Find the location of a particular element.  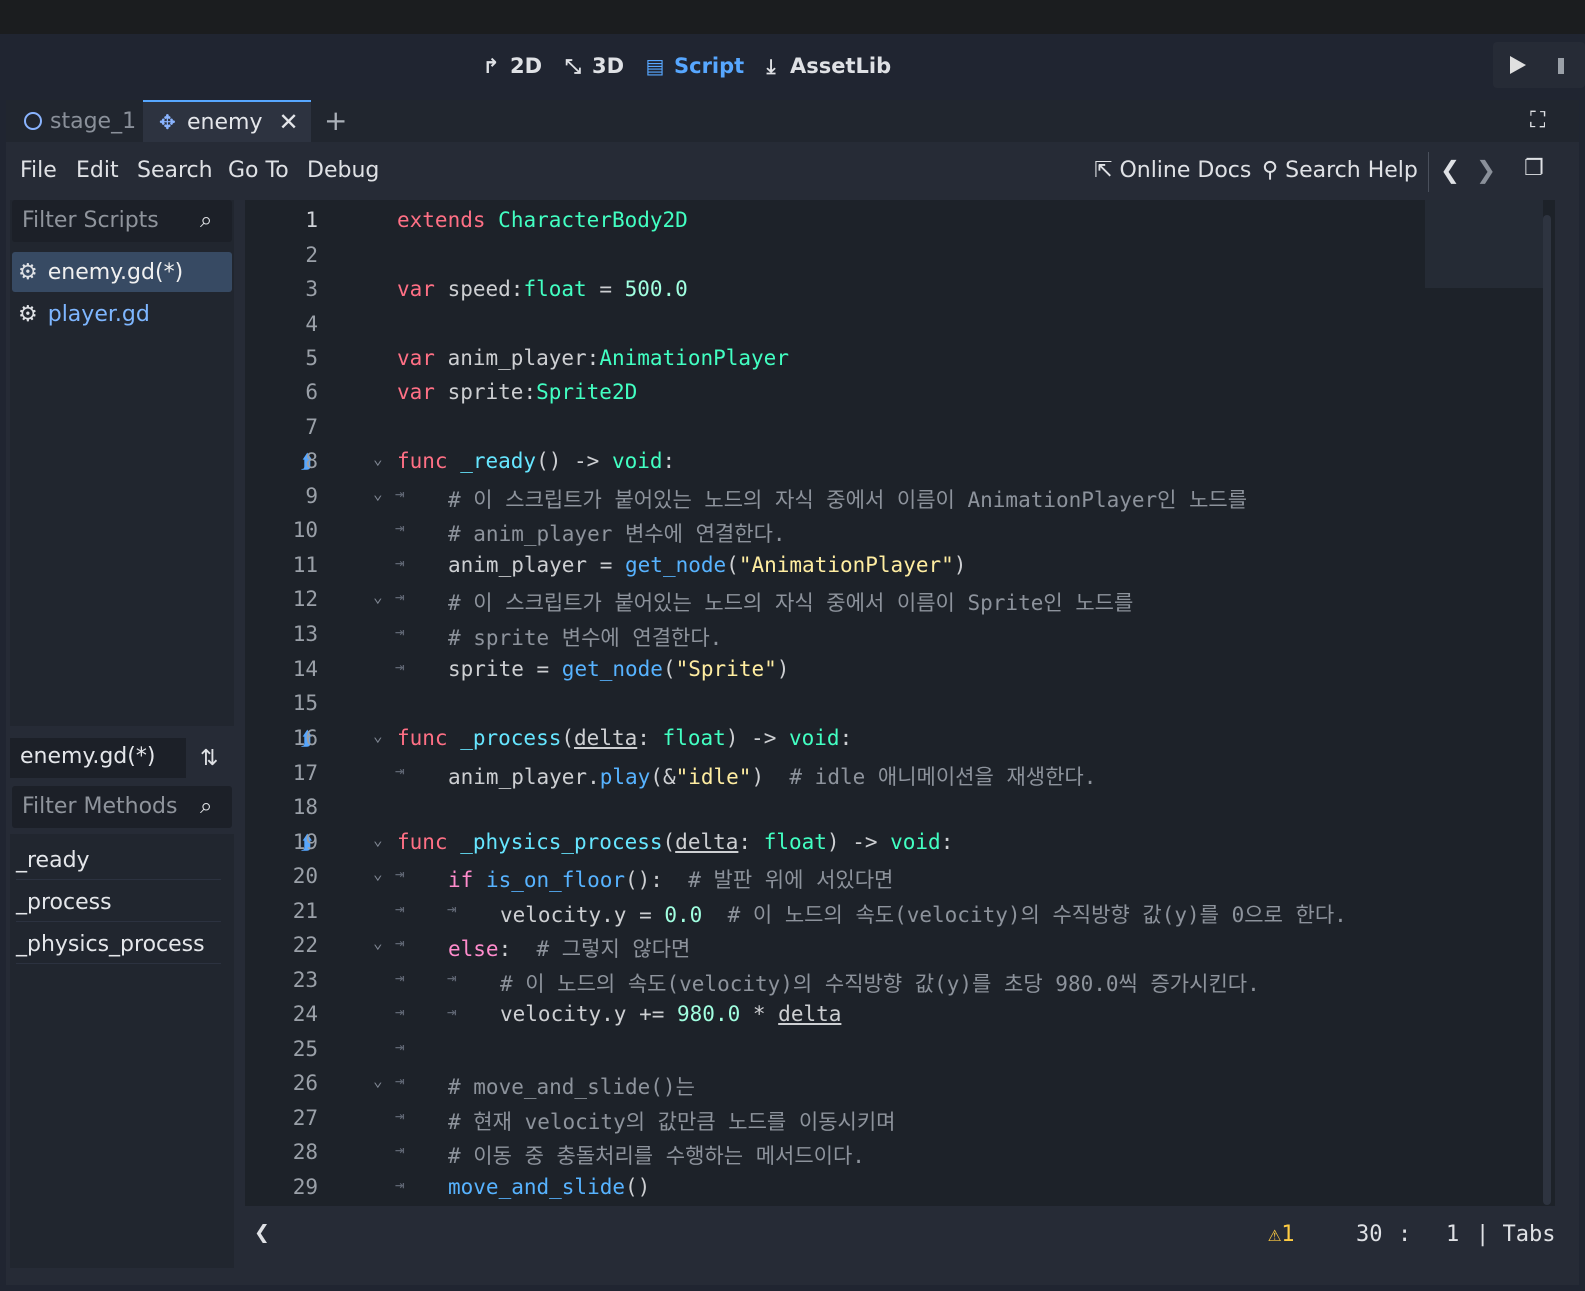

menu-debug: Debug is located at coordinates (343, 170).